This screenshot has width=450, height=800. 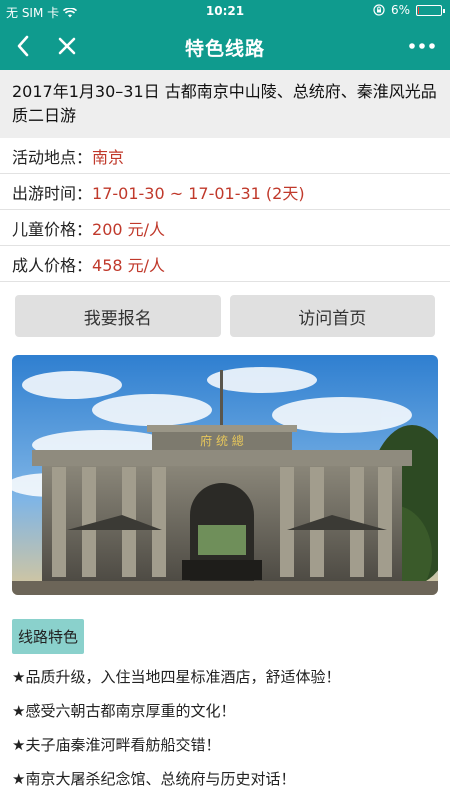 I want to click on info-row-child-price: 儿童价格： 200 元/人, so click(x=225, y=228).